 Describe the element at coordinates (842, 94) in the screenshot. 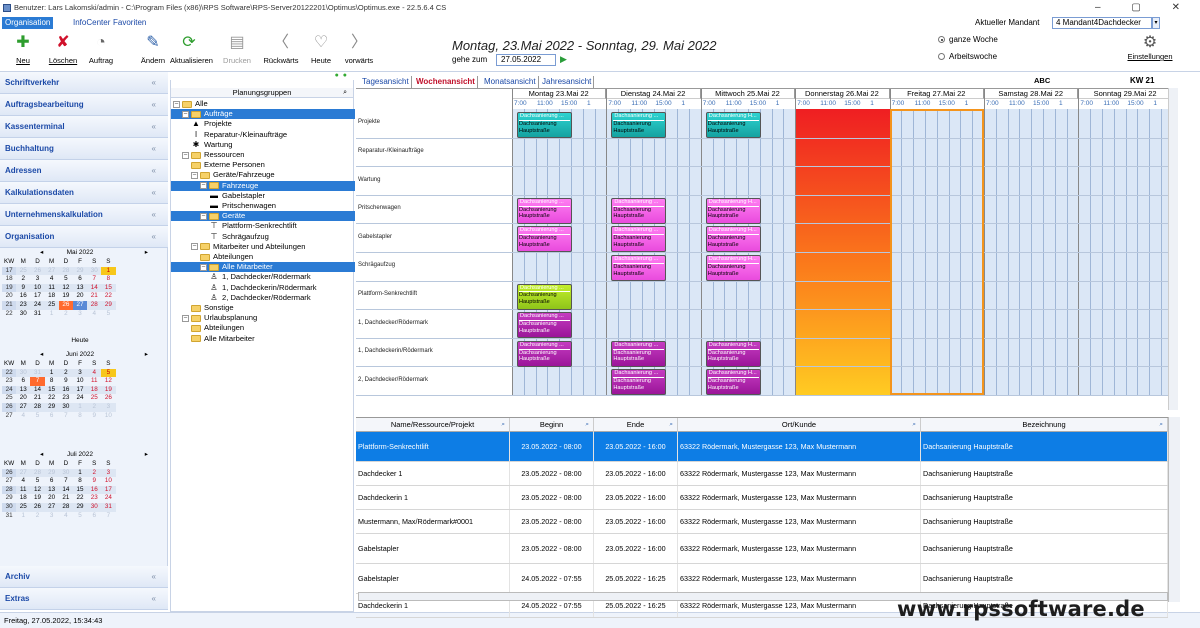

I see `day-header: Donnerstag 26.Mai 22` at that location.